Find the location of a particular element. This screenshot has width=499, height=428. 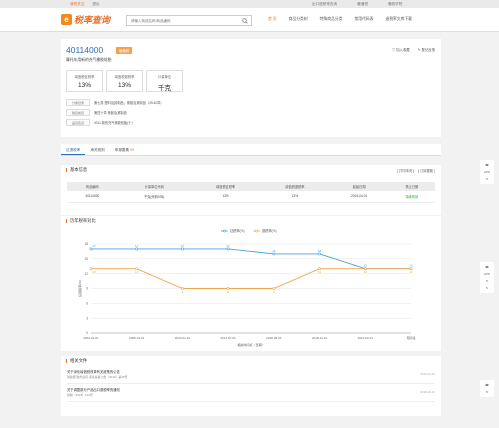

table-header: 禁止日期 is located at coordinates (411, 186).